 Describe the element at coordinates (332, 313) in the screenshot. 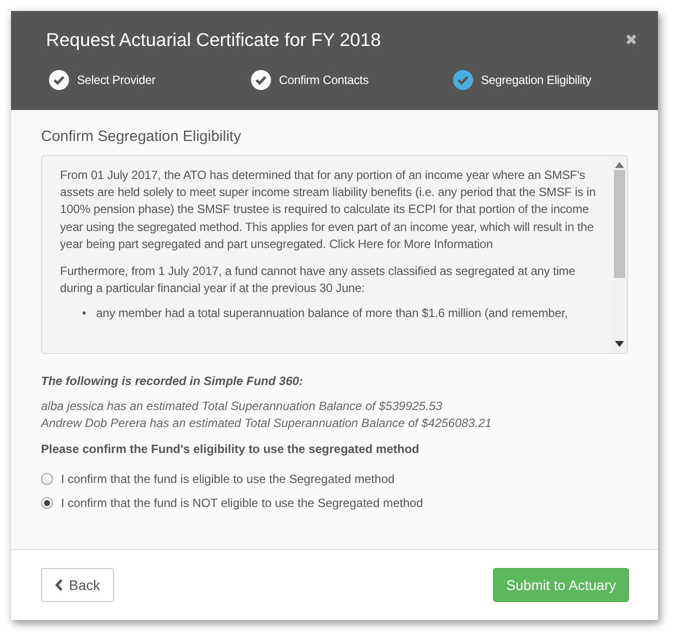

I see `info-bullet: any member had a total superannuation balance of more than $1.6 million (and remember,` at that location.